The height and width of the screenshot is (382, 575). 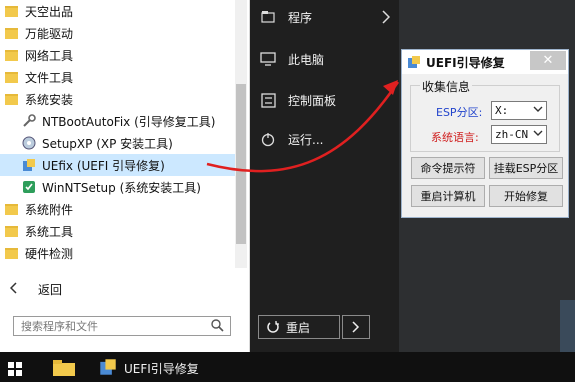 What do you see at coordinates (303, 126) in the screenshot?
I see `annotation-arrow` at bounding box center [303, 126].